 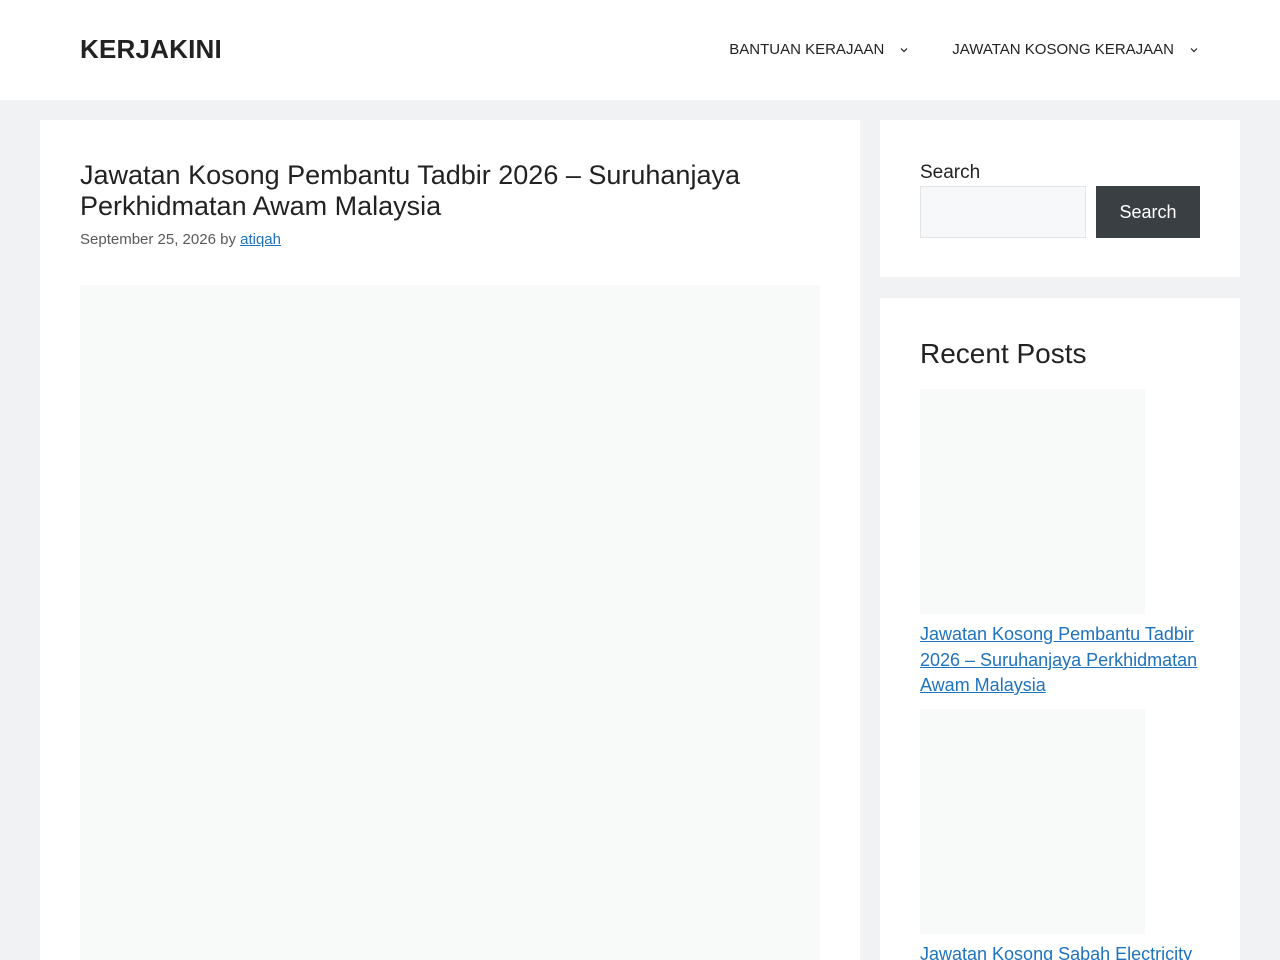 I want to click on search-button: Search, so click(x=1148, y=212).